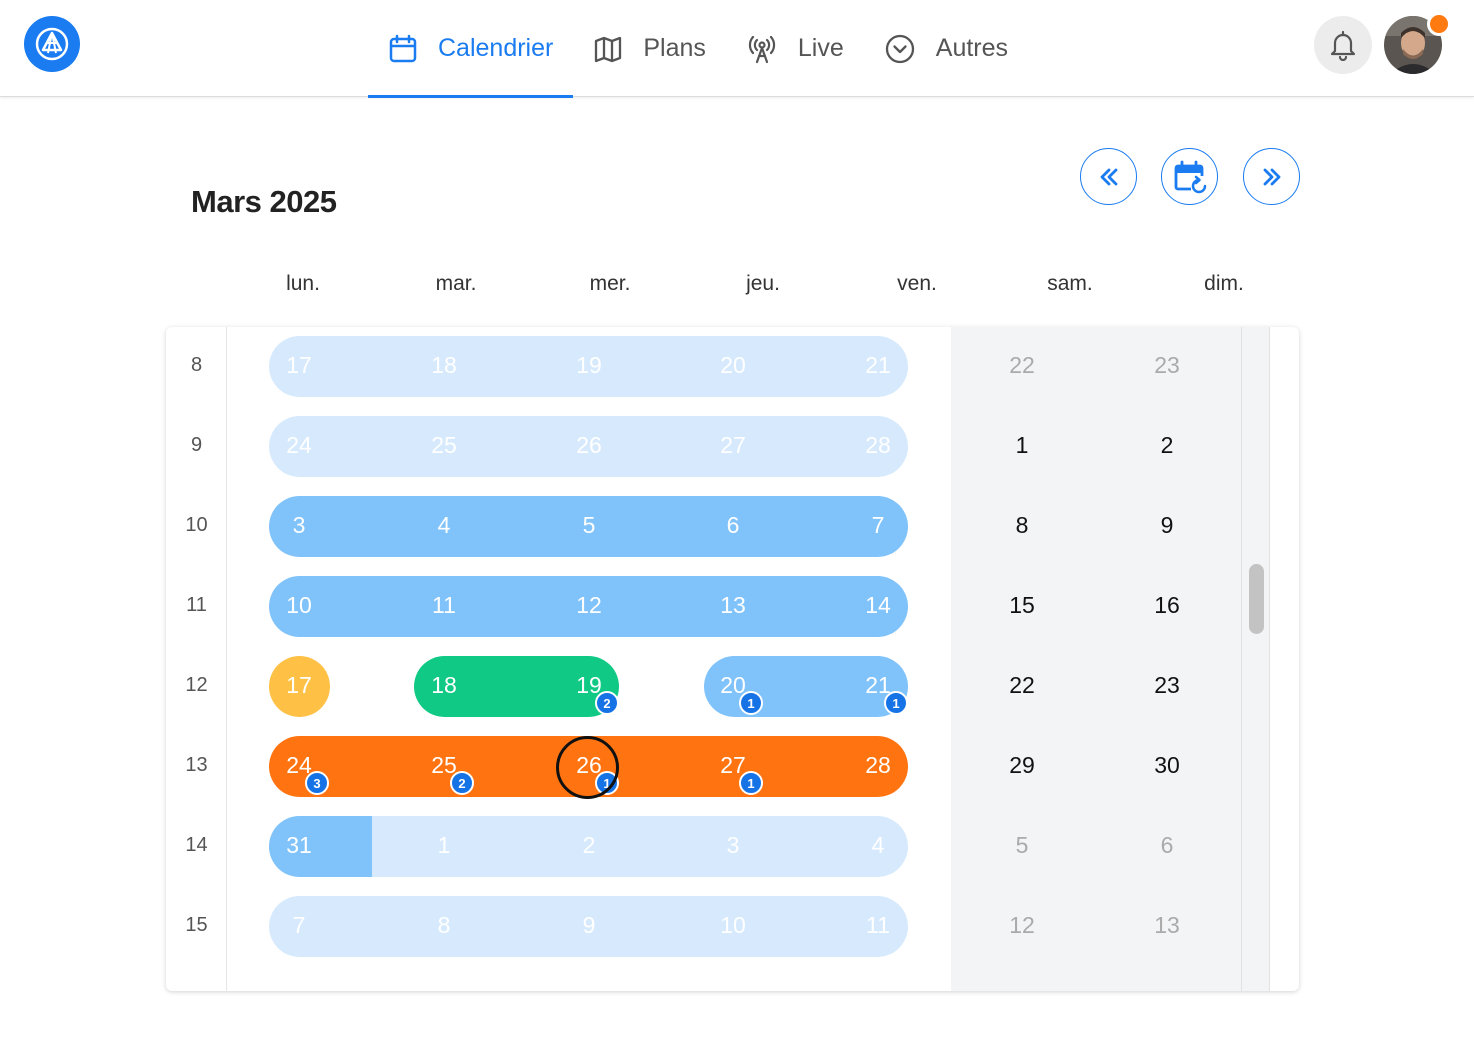  Describe the element at coordinates (1022, 765) in the screenshot. I see `day-cell: 29` at that location.